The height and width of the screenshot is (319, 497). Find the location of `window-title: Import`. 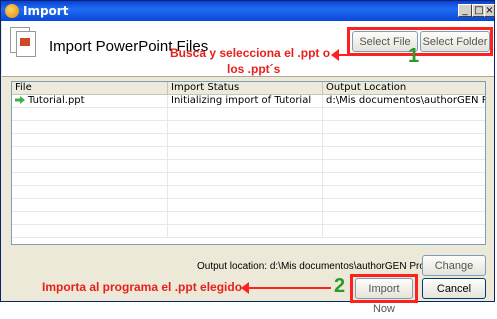

window-title: Import is located at coordinates (46, 11).